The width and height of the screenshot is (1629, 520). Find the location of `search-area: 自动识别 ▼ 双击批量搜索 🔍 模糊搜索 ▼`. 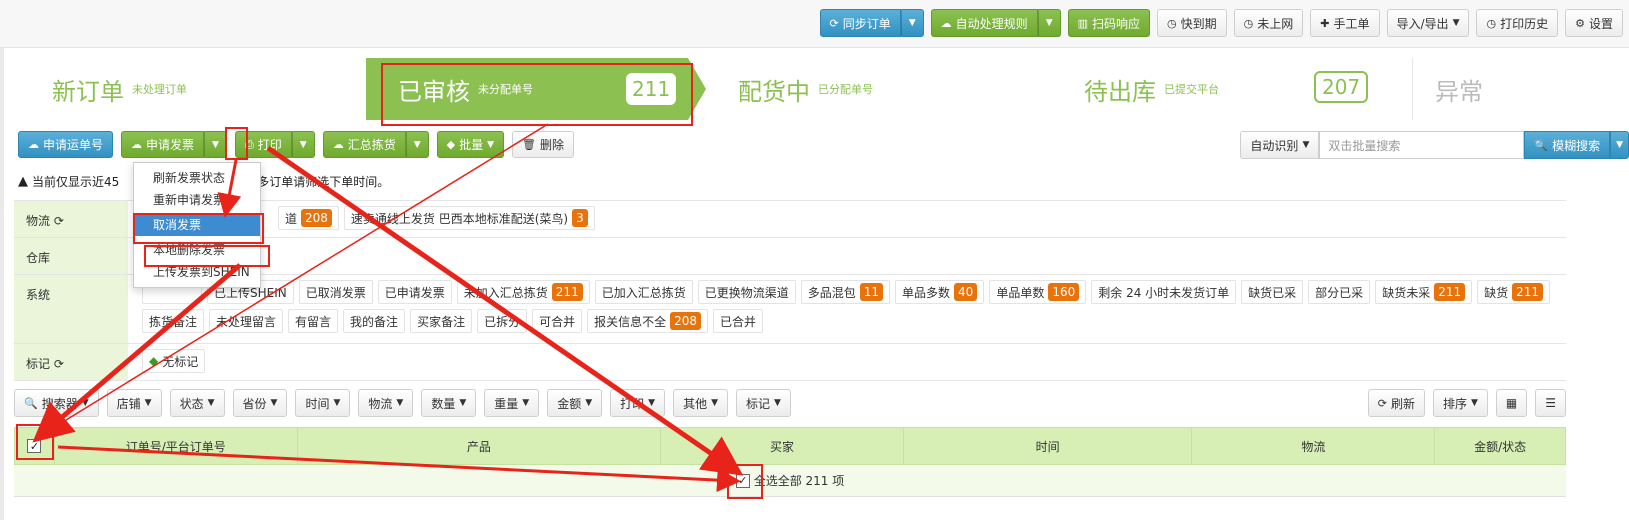

search-area: 自动识别 ▼ 双击批量搜索 🔍 模糊搜索 ▼ is located at coordinates (1434, 145).